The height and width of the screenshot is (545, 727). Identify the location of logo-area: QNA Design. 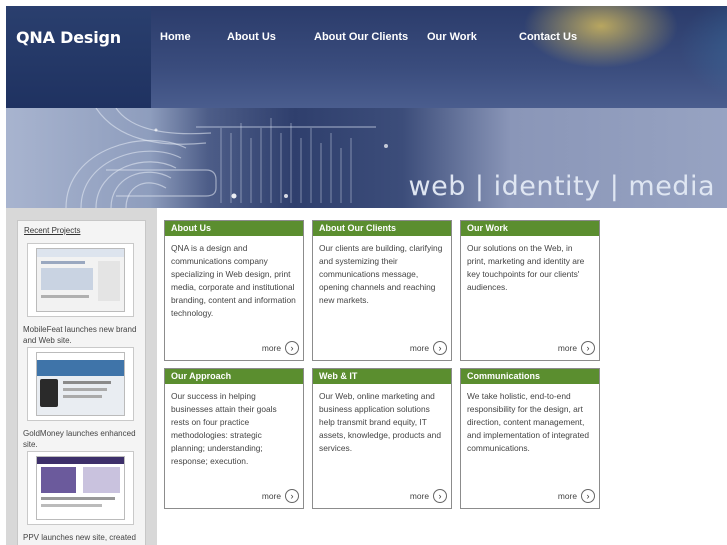
(78, 57).